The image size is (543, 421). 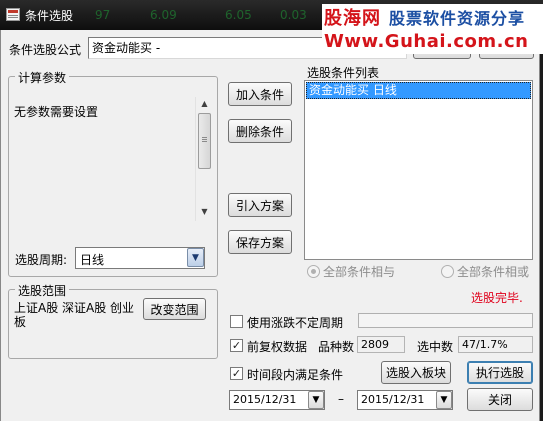 What do you see at coordinates (457, 18) in the screenshot?
I see `watermark-tagline: 股票软件资源分享` at bounding box center [457, 18].